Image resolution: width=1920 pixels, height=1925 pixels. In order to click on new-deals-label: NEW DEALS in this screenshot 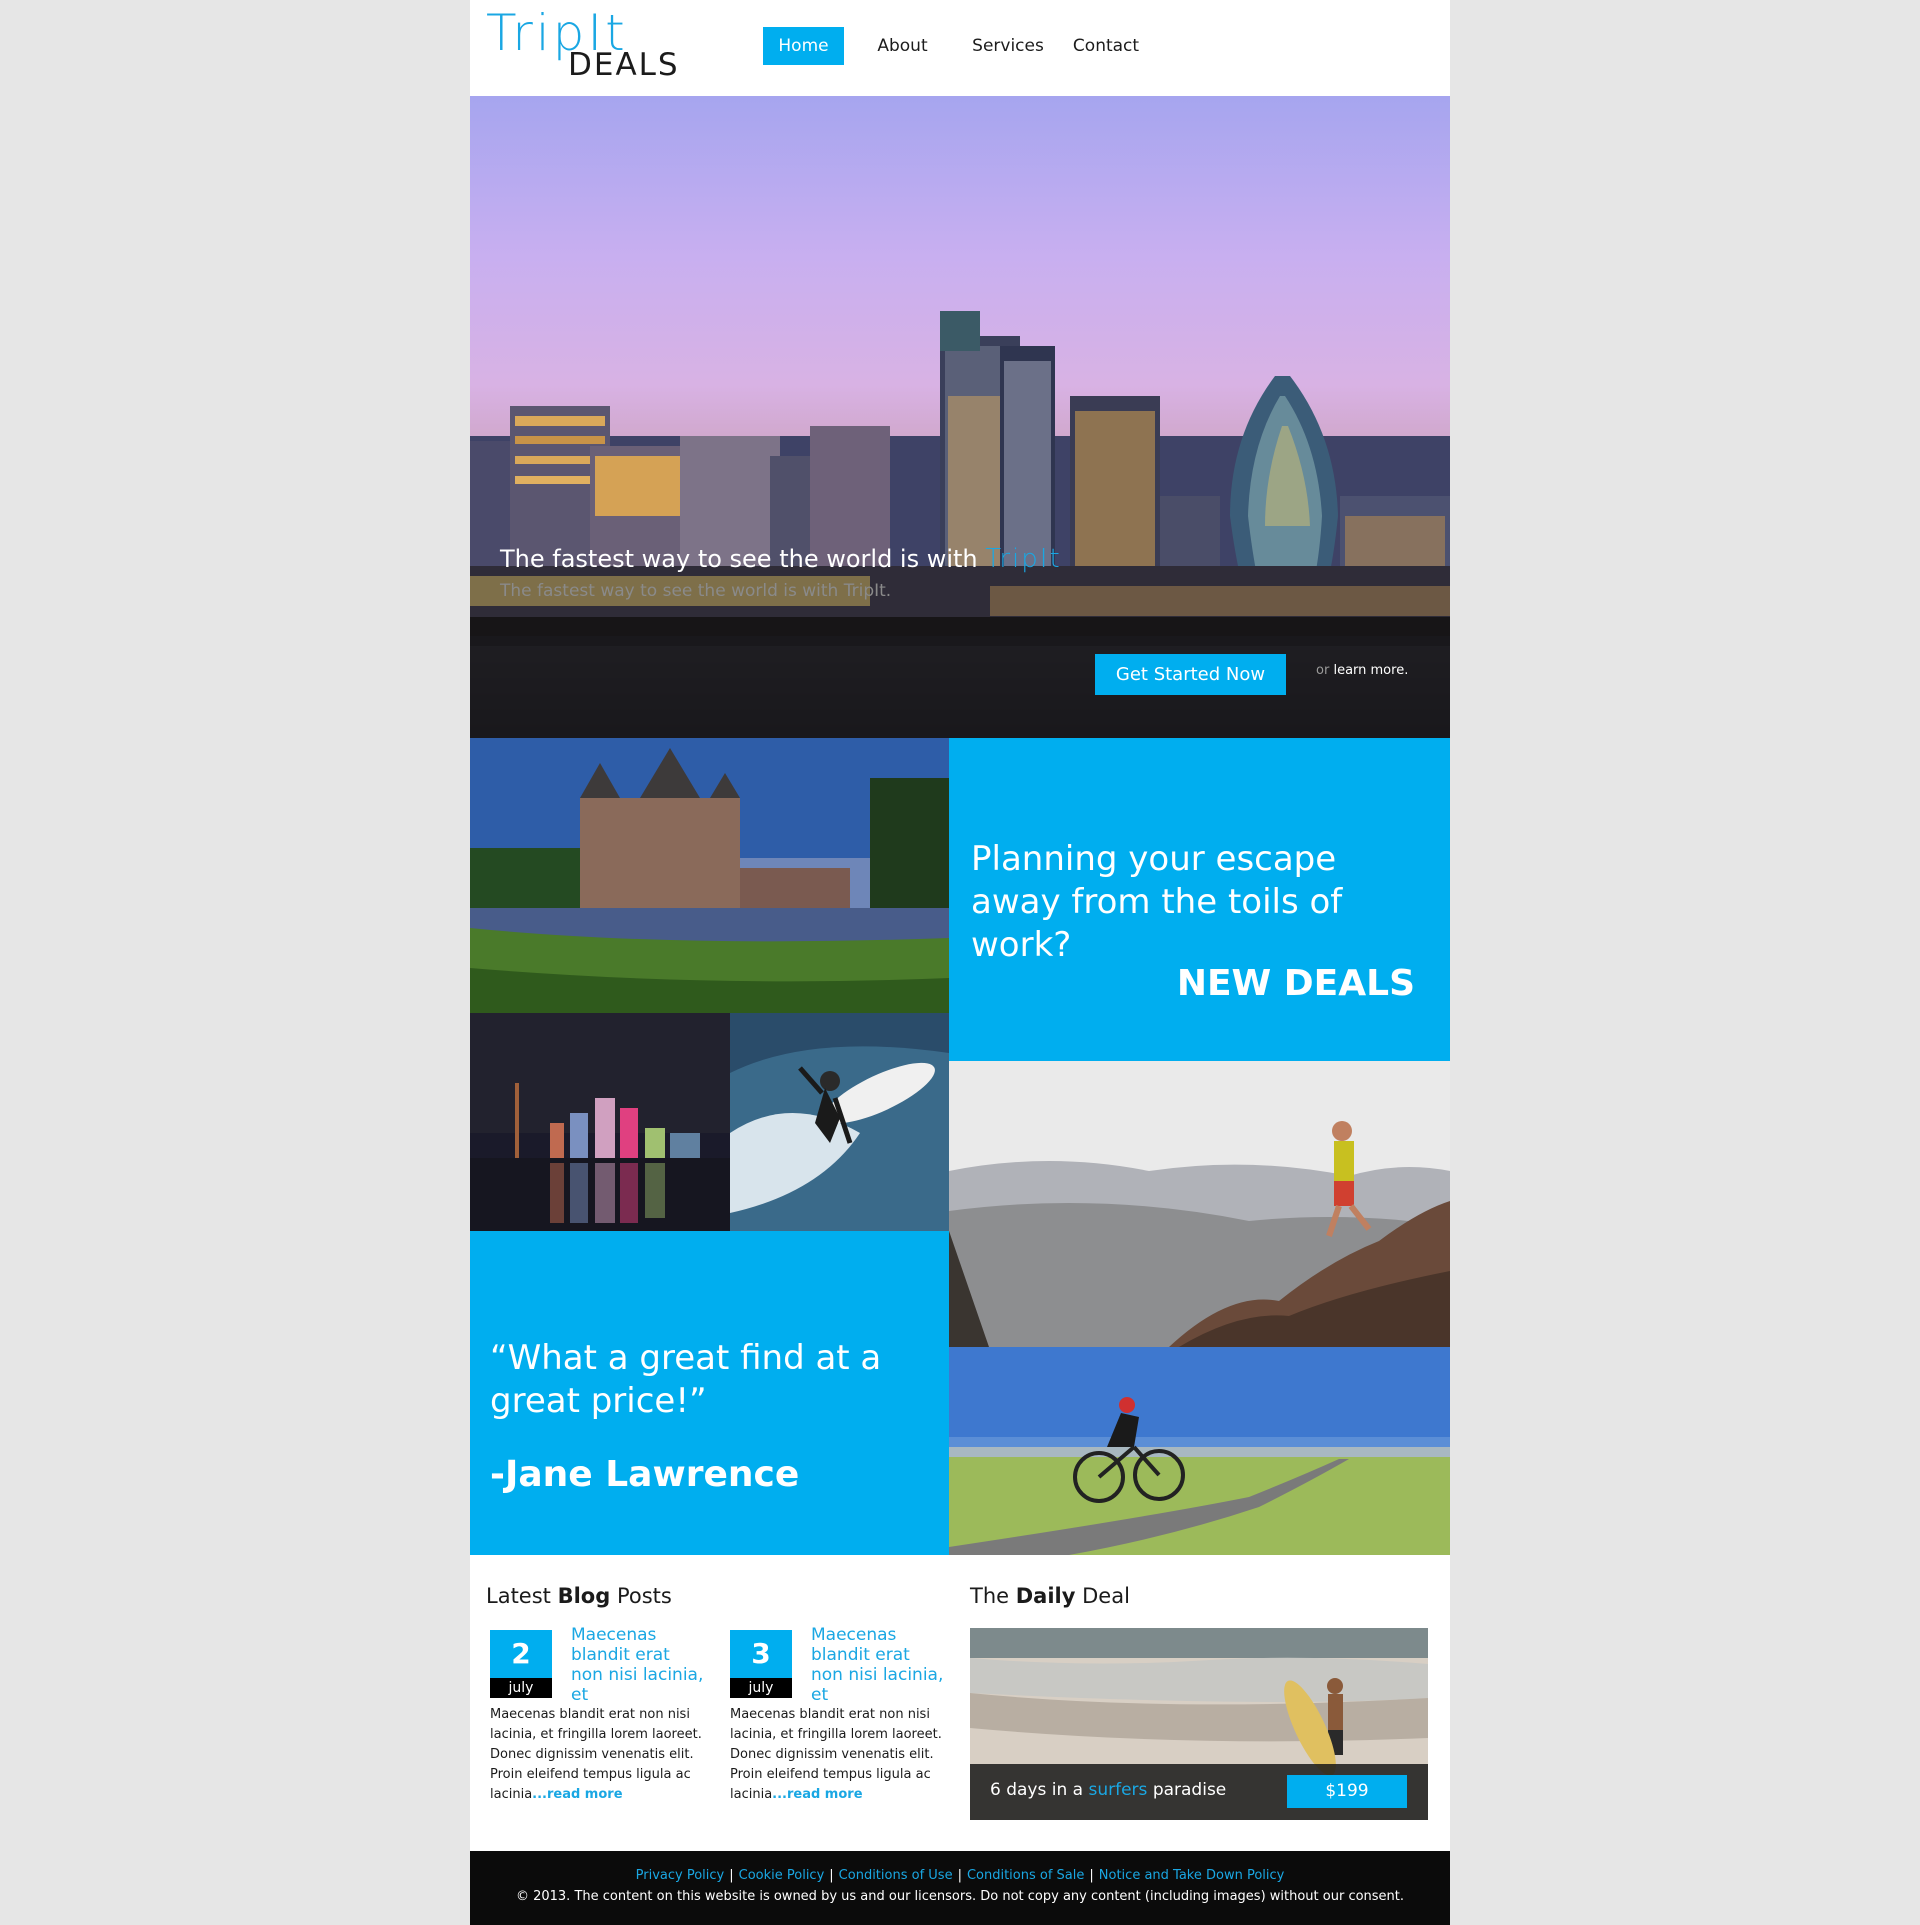, I will do `click(1296, 983)`.